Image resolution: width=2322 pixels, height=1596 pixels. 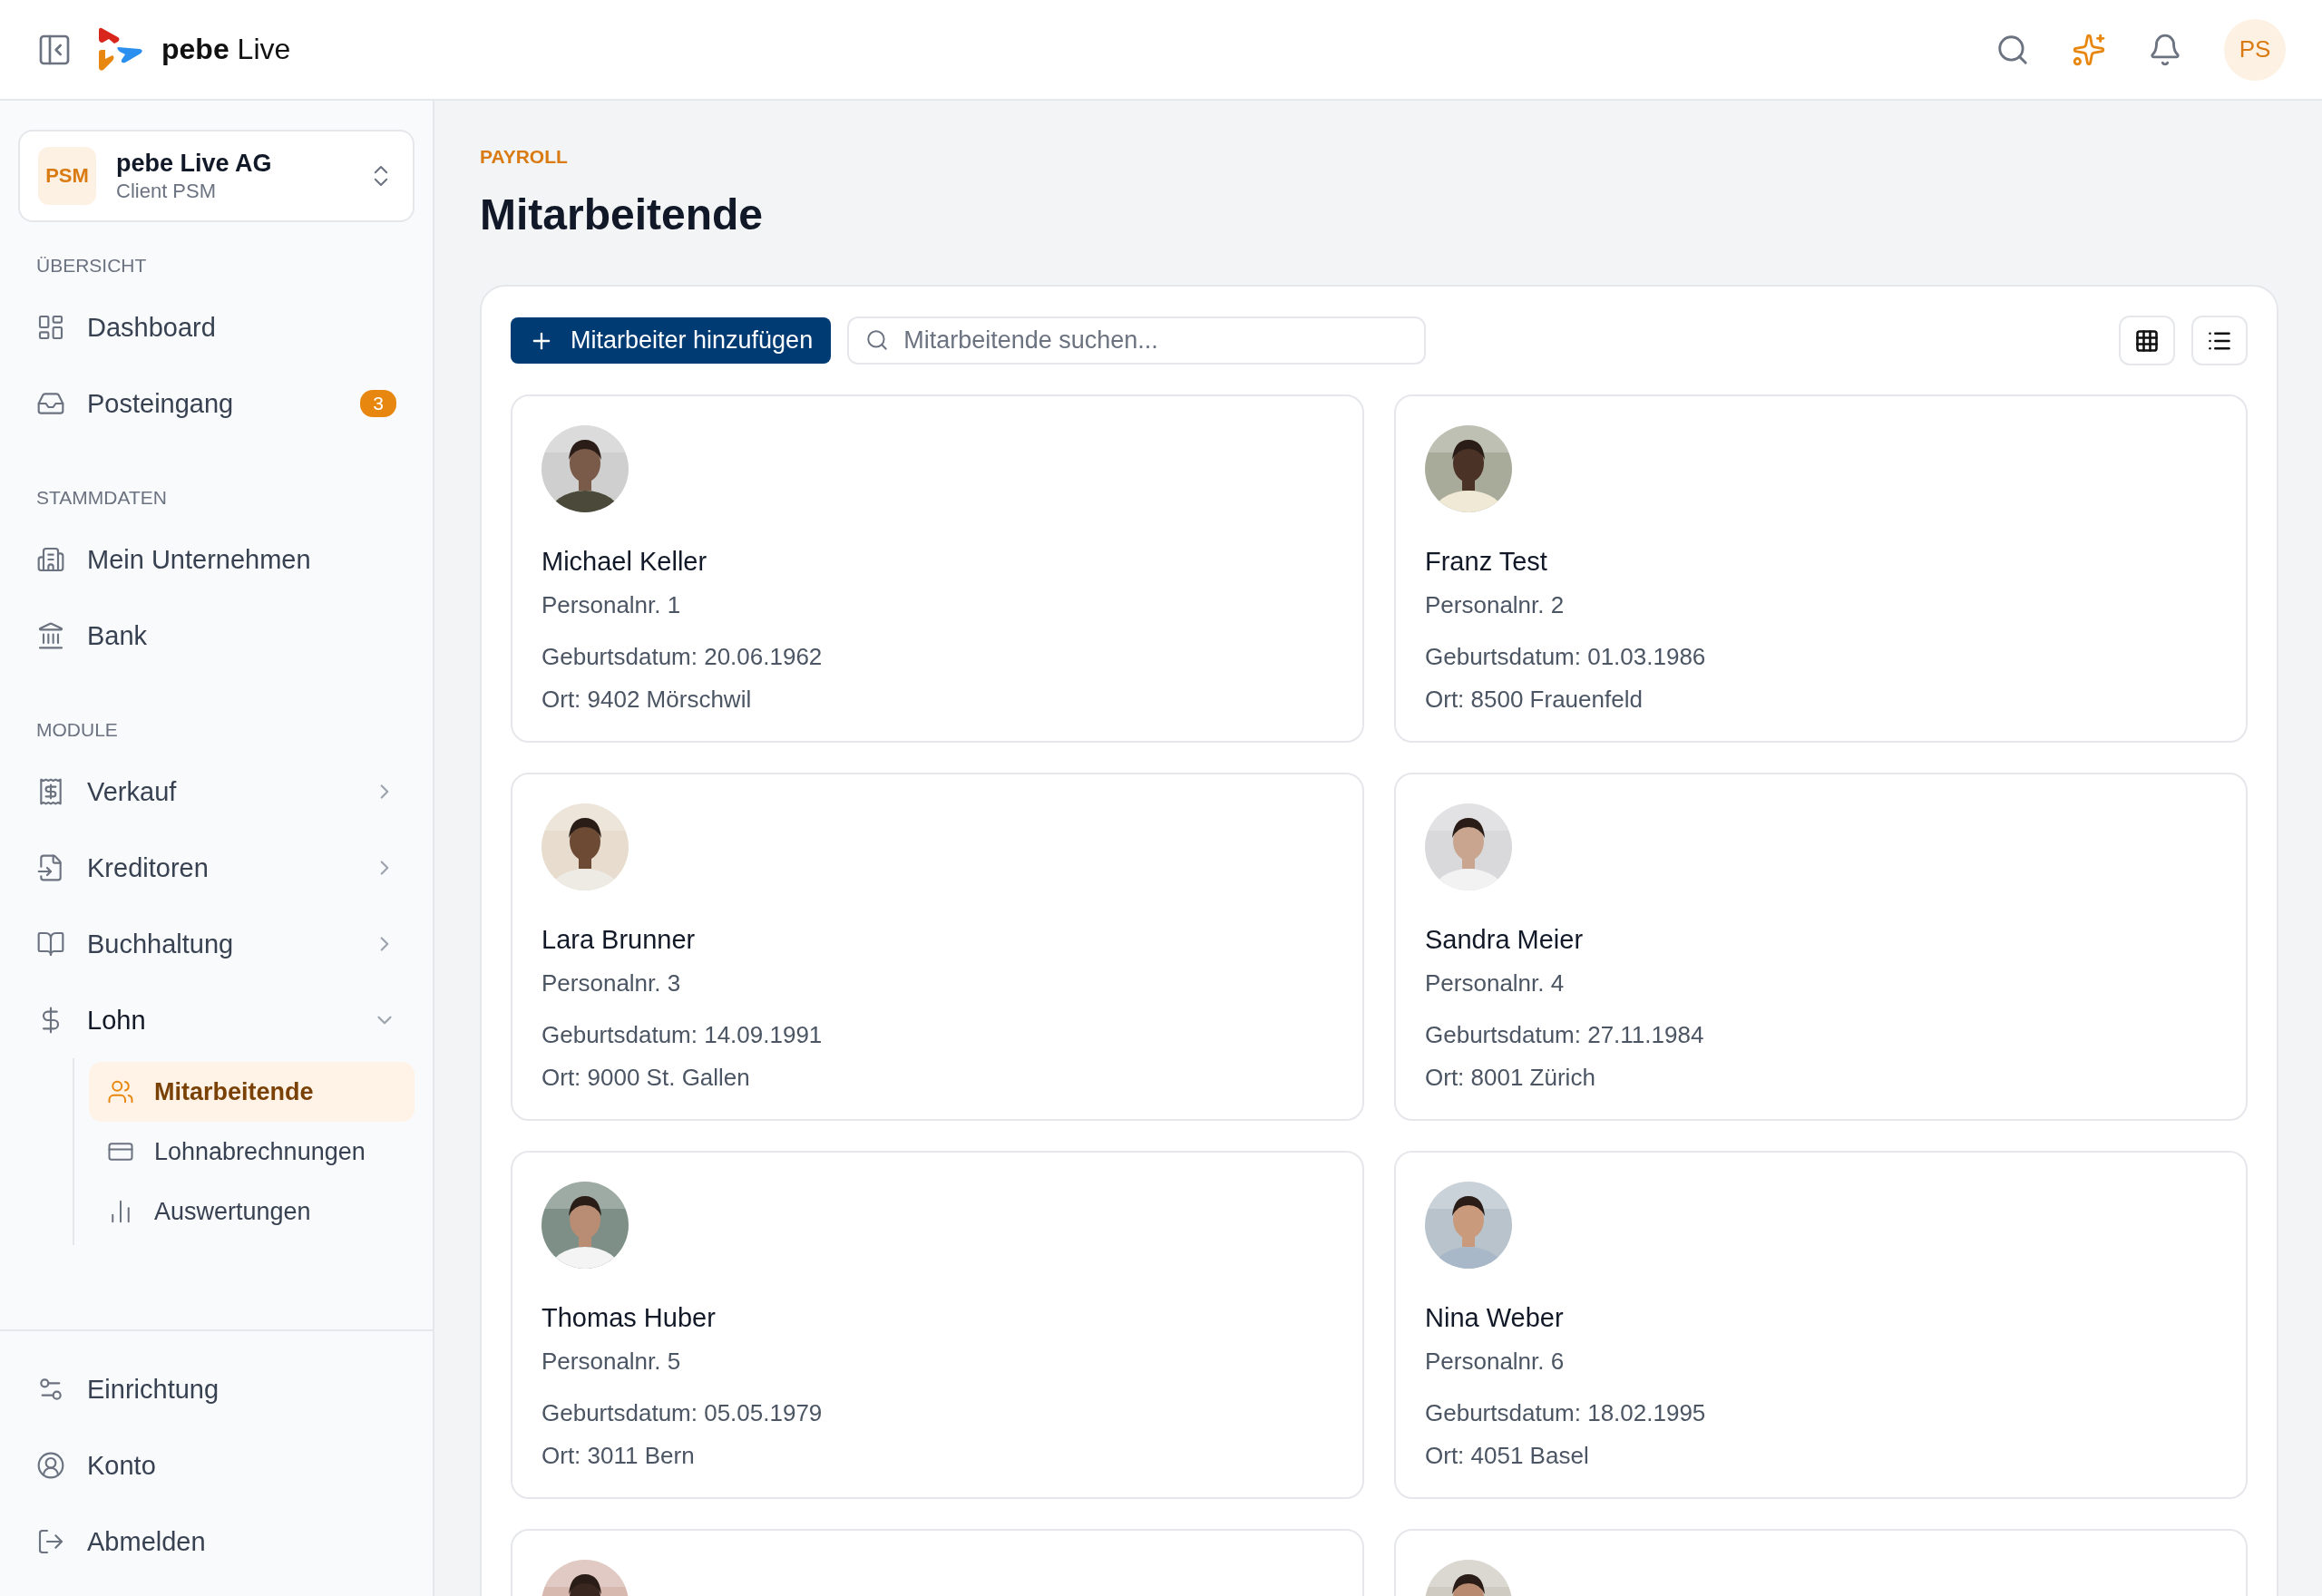 What do you see at coordinates (216, 327) in the screenshot?
I see `sidebar-item: Dashboard` at bounding box center [216, 327].